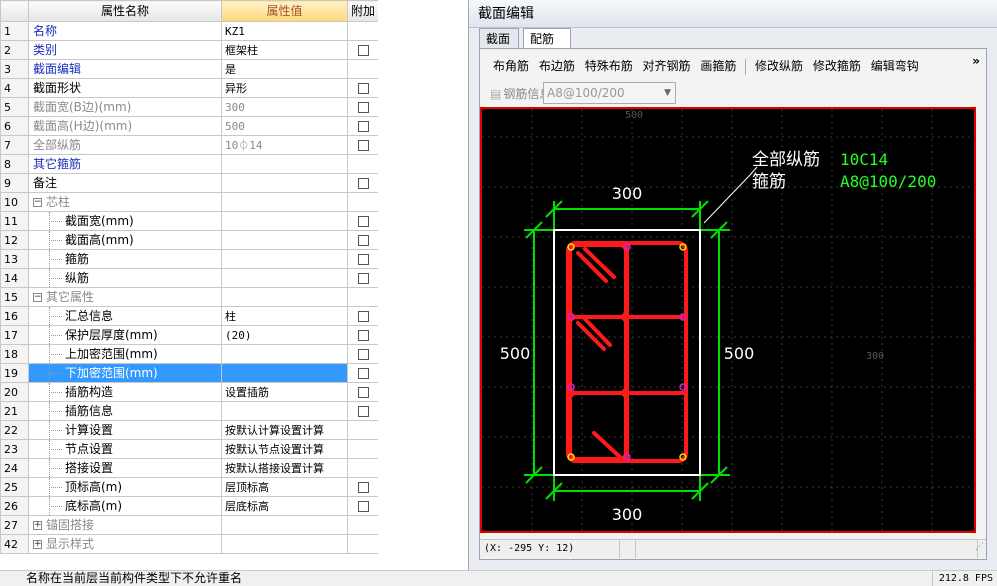 Image resolution: width=997 pixels, height=586 pixels. I want to click on rebar-info-select: A8@100/200 ▼, so click(609, 93).